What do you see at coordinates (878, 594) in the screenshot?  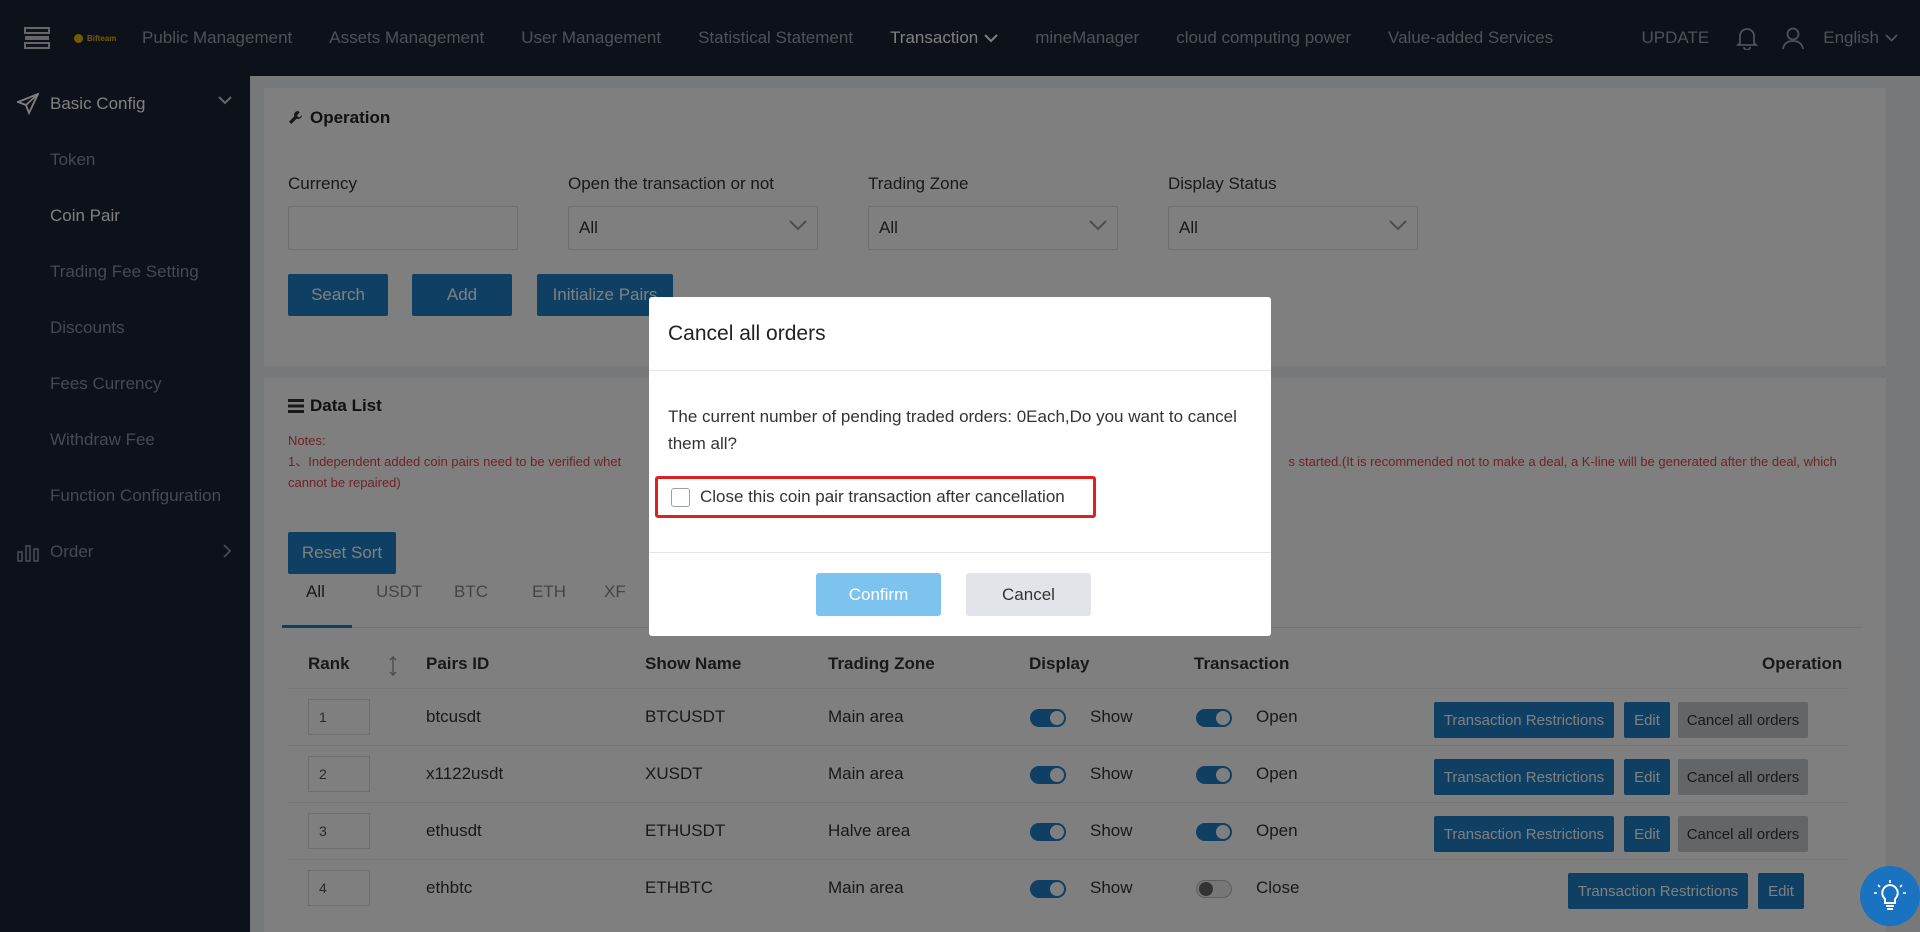 I see `confirm-button: Confirm` at bounding box center [878, 594].